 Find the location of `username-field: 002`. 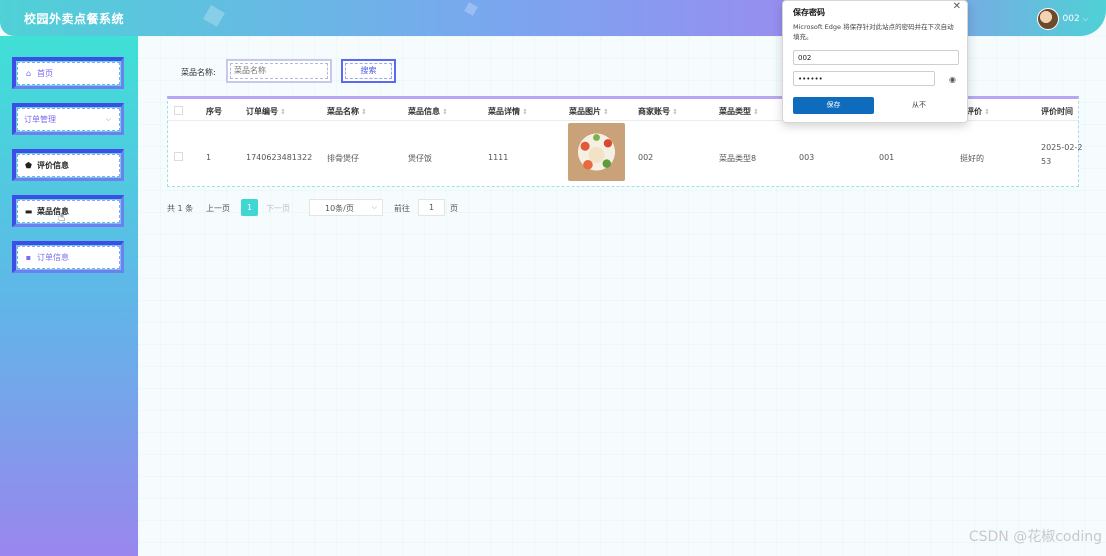

username-field: 002 is located at coordinates (876, 57).